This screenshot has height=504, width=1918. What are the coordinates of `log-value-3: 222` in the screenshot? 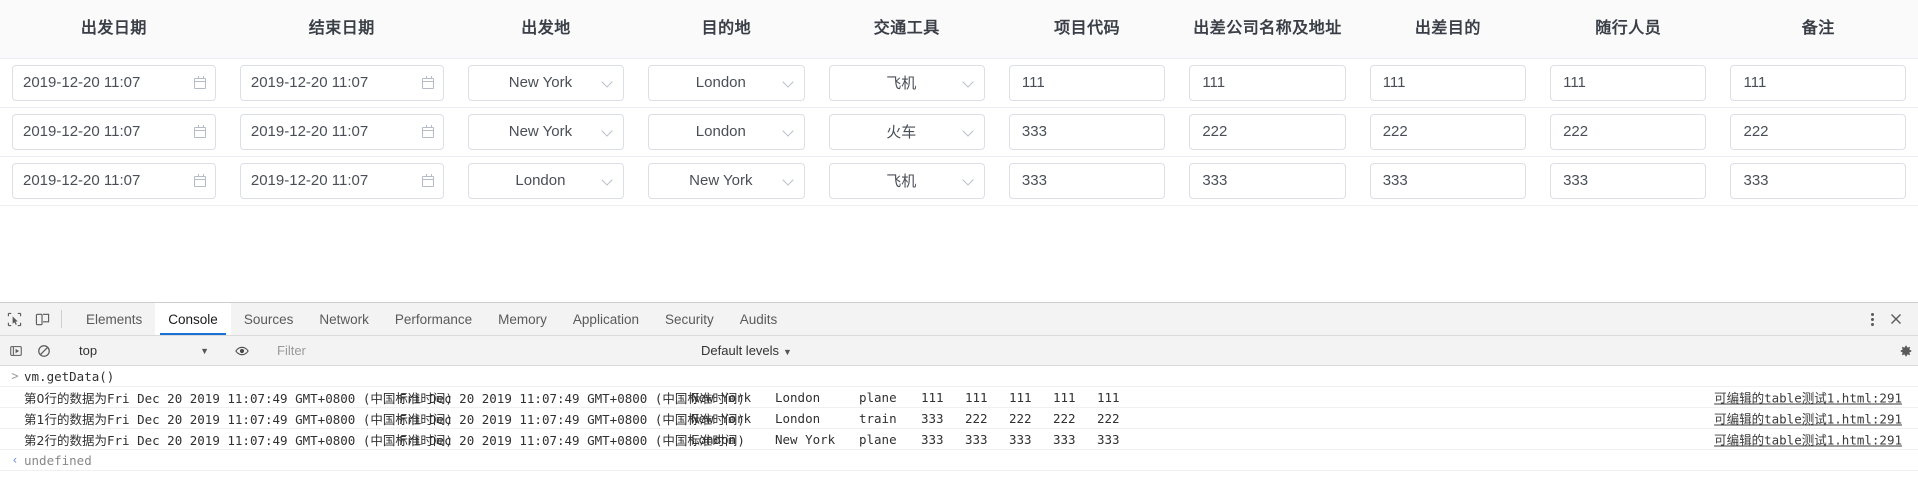 It's located at (1020, 418).